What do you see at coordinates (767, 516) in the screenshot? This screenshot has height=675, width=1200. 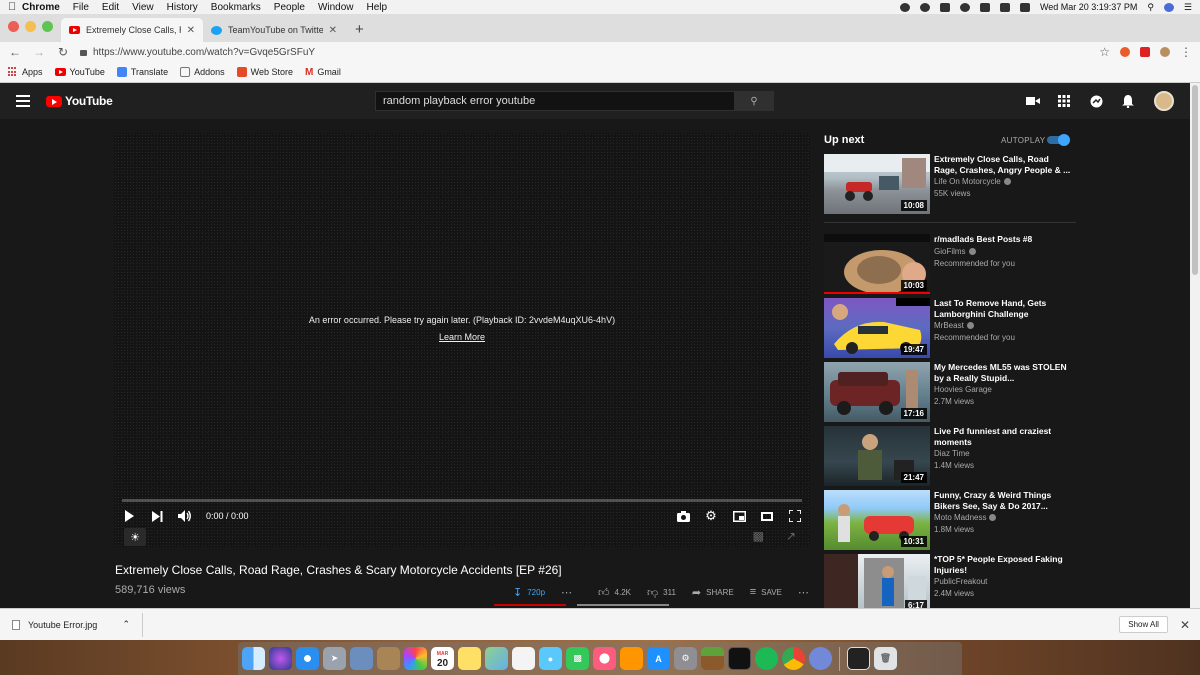 I see `theater-mode-button` at bounding box center [767, 516].